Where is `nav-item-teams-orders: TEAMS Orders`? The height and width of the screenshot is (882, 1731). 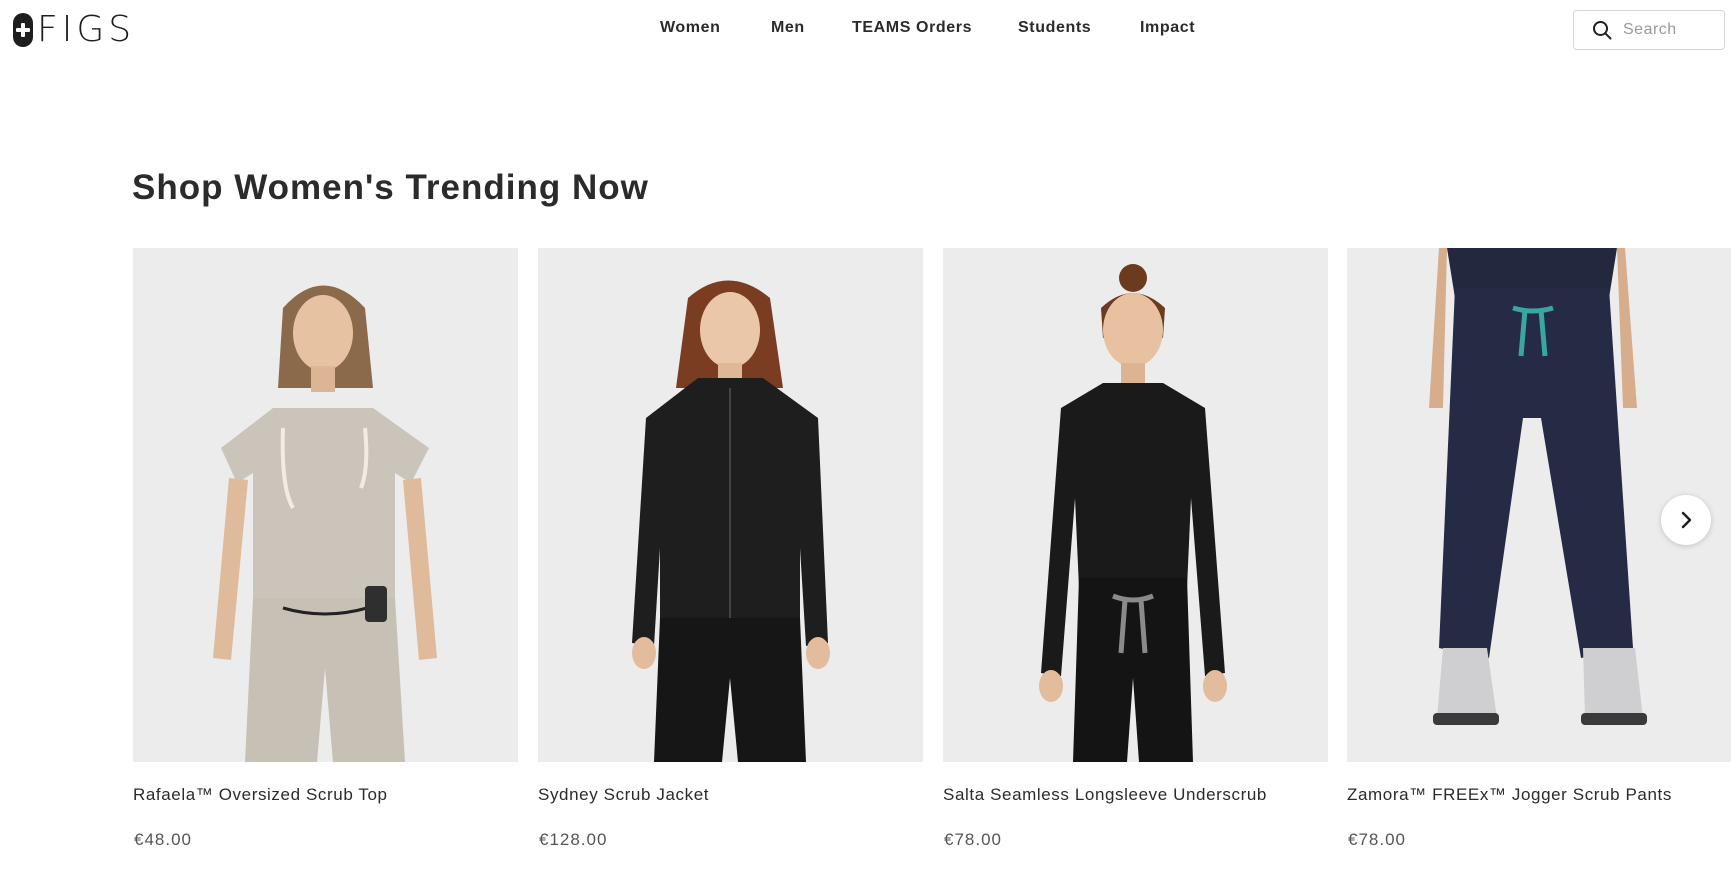
nav-item-teams-orders: TEAMS Orders is located at coordinates (912, 28).